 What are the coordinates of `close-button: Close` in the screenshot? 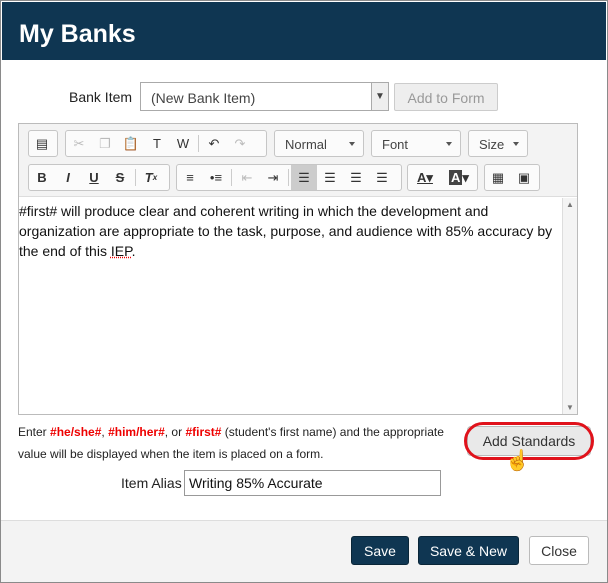 It's located at (559, 550).